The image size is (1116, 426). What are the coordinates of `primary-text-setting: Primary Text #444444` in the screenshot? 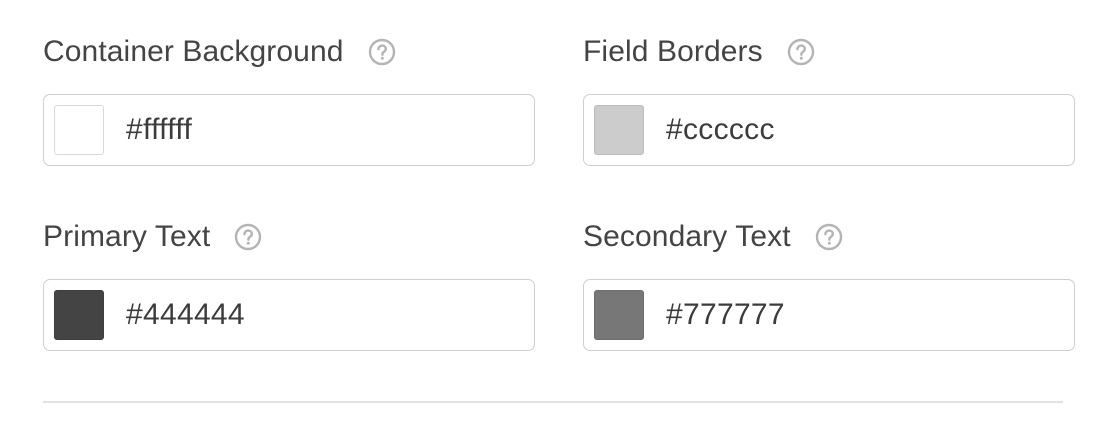 It's located at (290, 283).